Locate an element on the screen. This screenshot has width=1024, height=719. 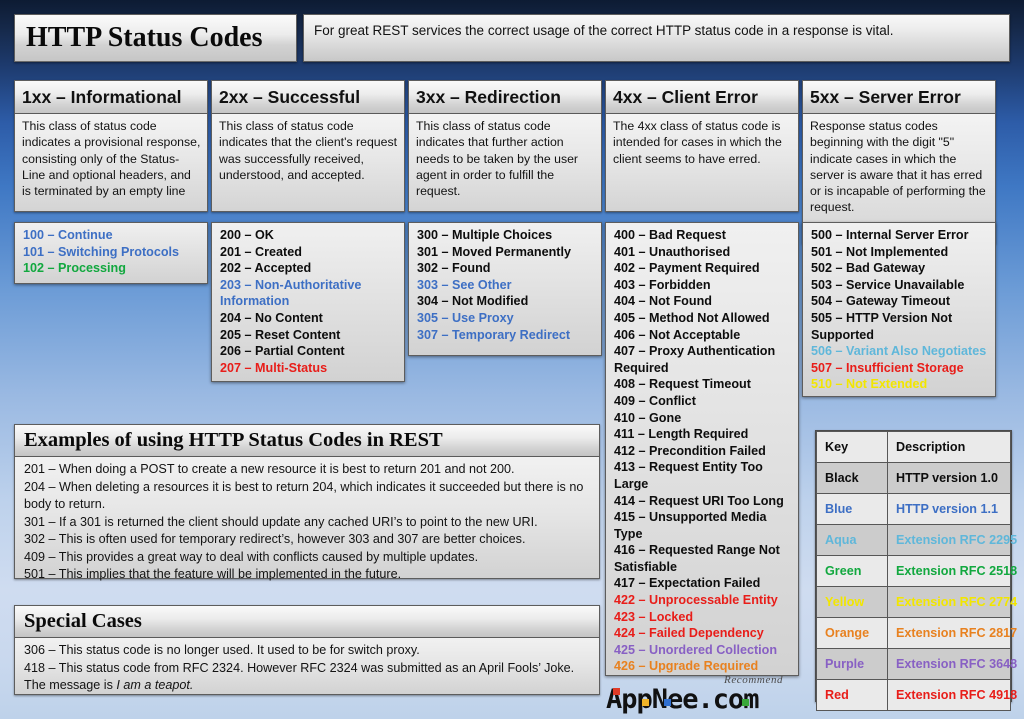
status-code-item: 504 – Gateway Timeout is located at coordinates (881, 301).